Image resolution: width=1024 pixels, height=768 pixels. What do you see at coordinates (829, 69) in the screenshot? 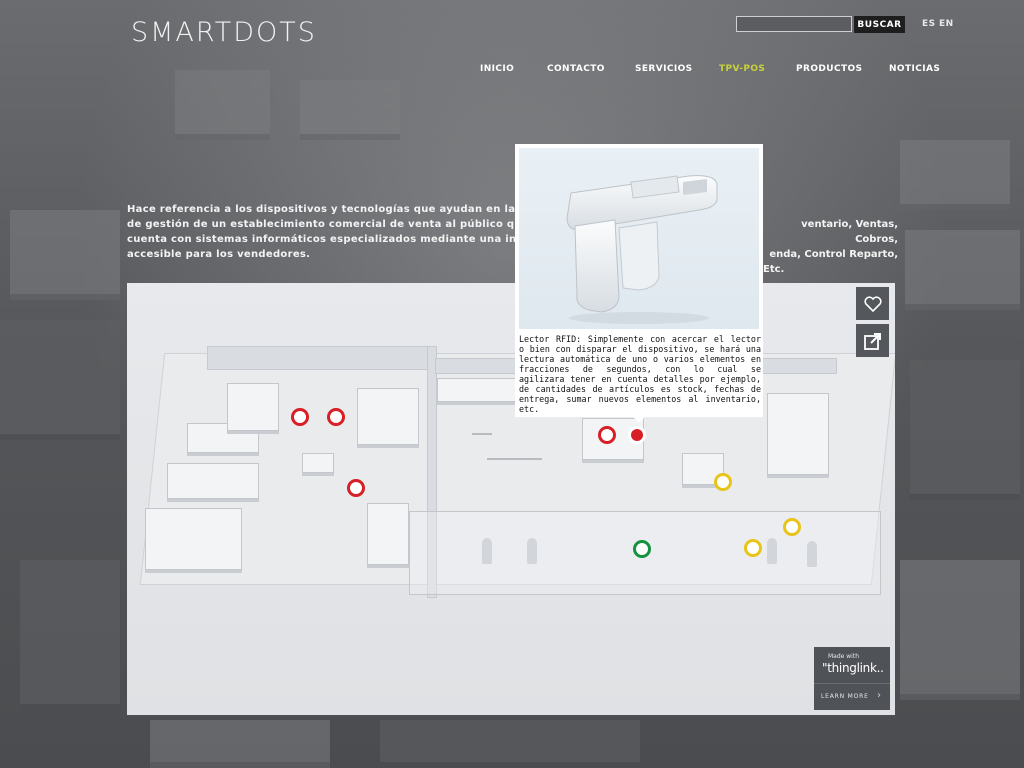
I see `nav-productos: PRODUCTOS` at bounding box center [829, 69].